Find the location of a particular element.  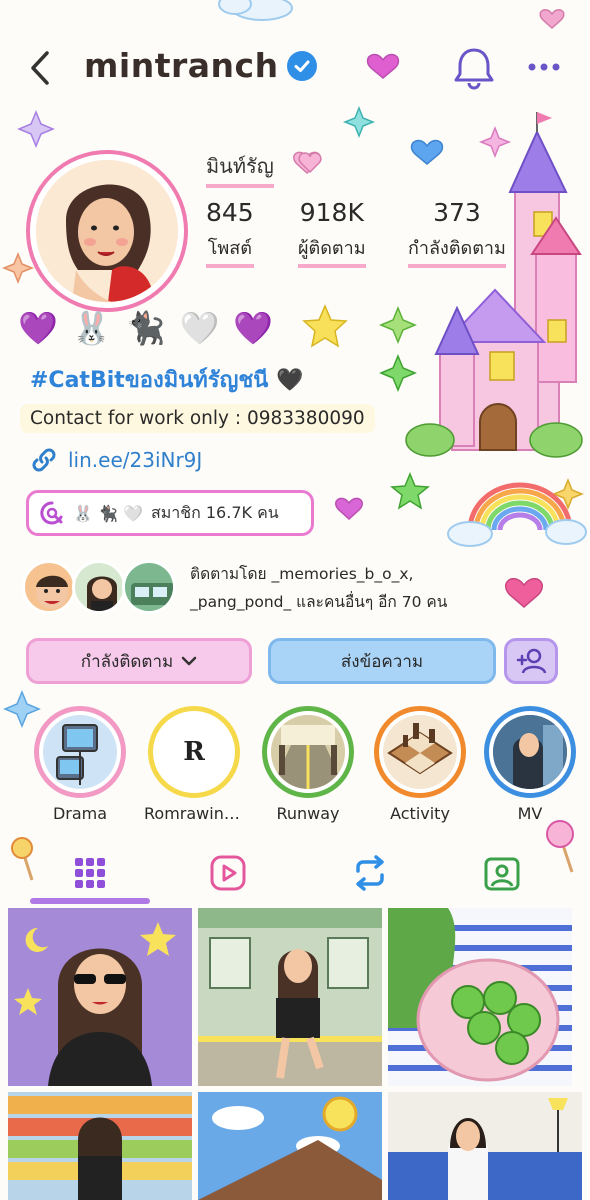

stat-following: 373 กำลังติดตาม is located at coordinates (457, 233).